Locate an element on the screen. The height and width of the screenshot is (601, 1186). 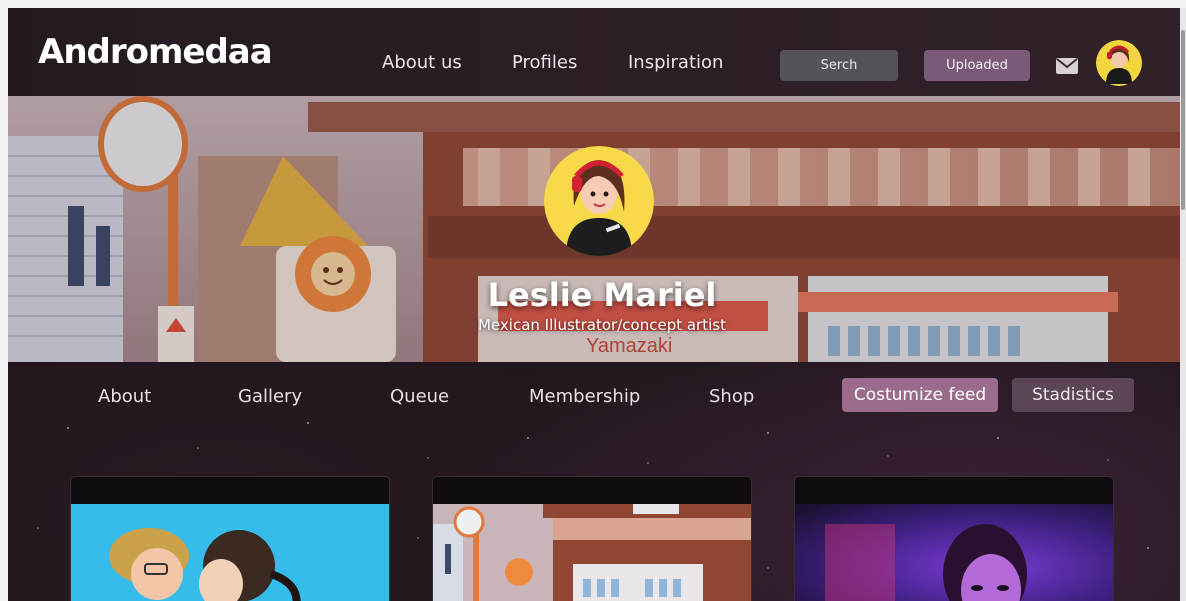
nav-inspiration: Inspiration is located at coordinates (675, 62).